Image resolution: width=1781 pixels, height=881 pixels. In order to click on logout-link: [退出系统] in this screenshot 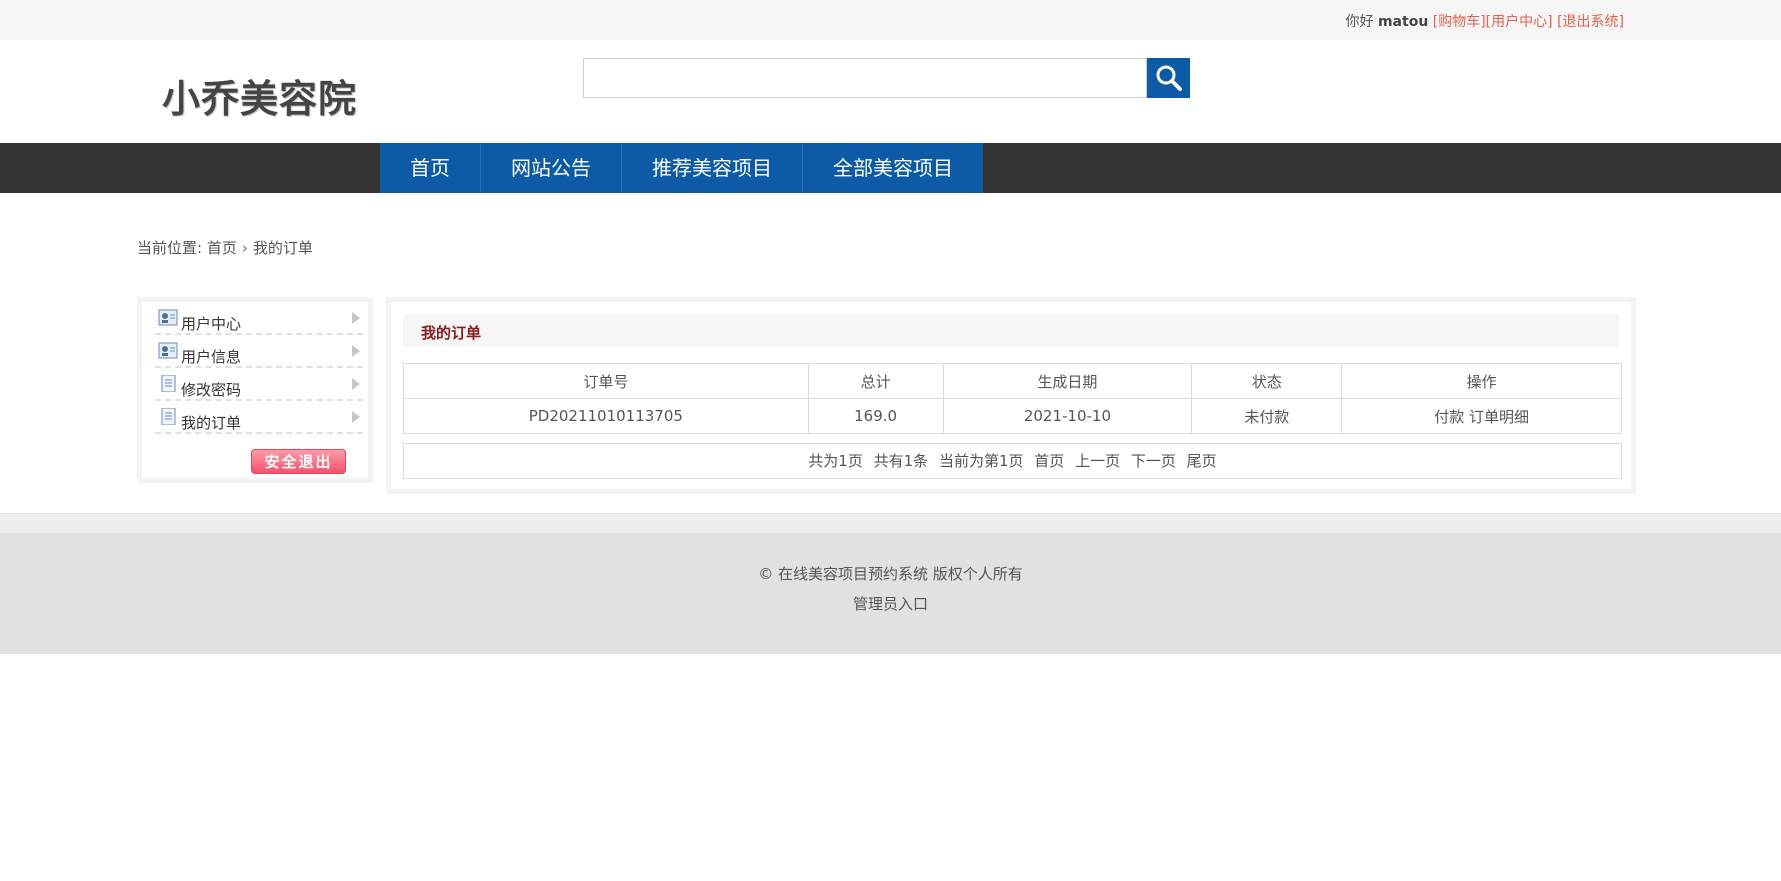, I will do `click(1590, 22)`.